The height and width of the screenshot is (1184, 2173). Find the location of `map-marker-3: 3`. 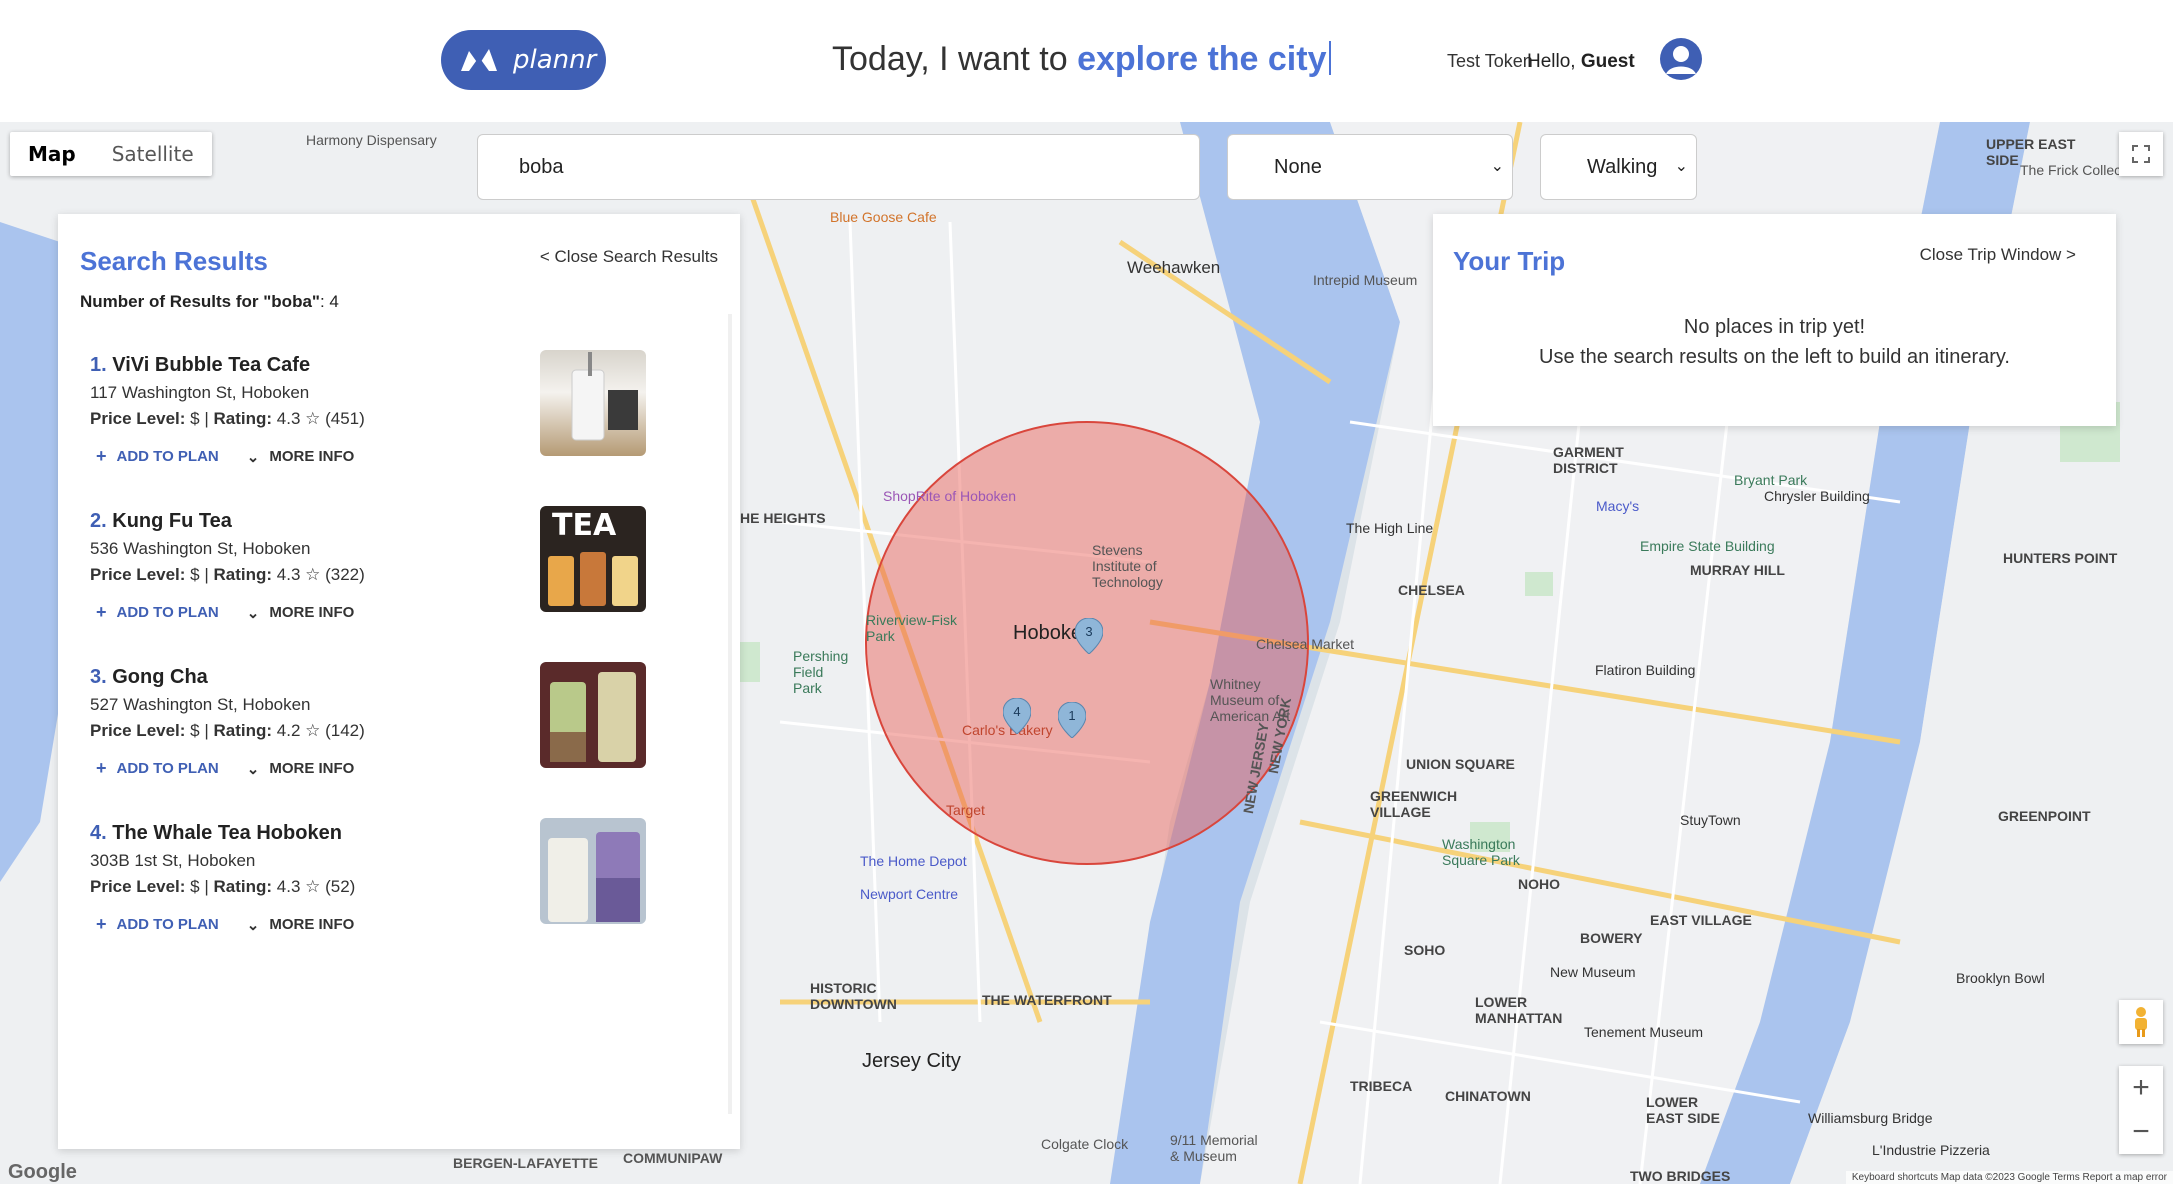

map-marker-3: 3 is located at coordinates (1089, 636).